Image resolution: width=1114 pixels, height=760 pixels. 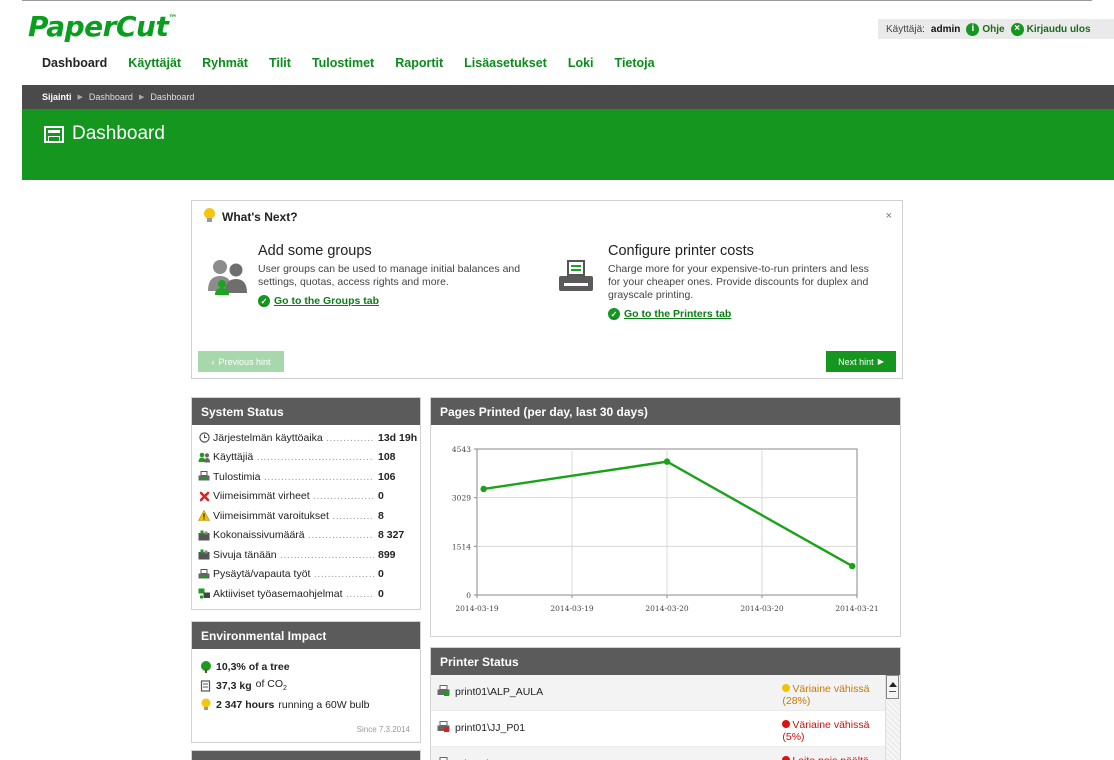 What do you see at coordinates (204, 594) in the screenshot?
I see `workstation-icon` at bounding box center [204, 594].